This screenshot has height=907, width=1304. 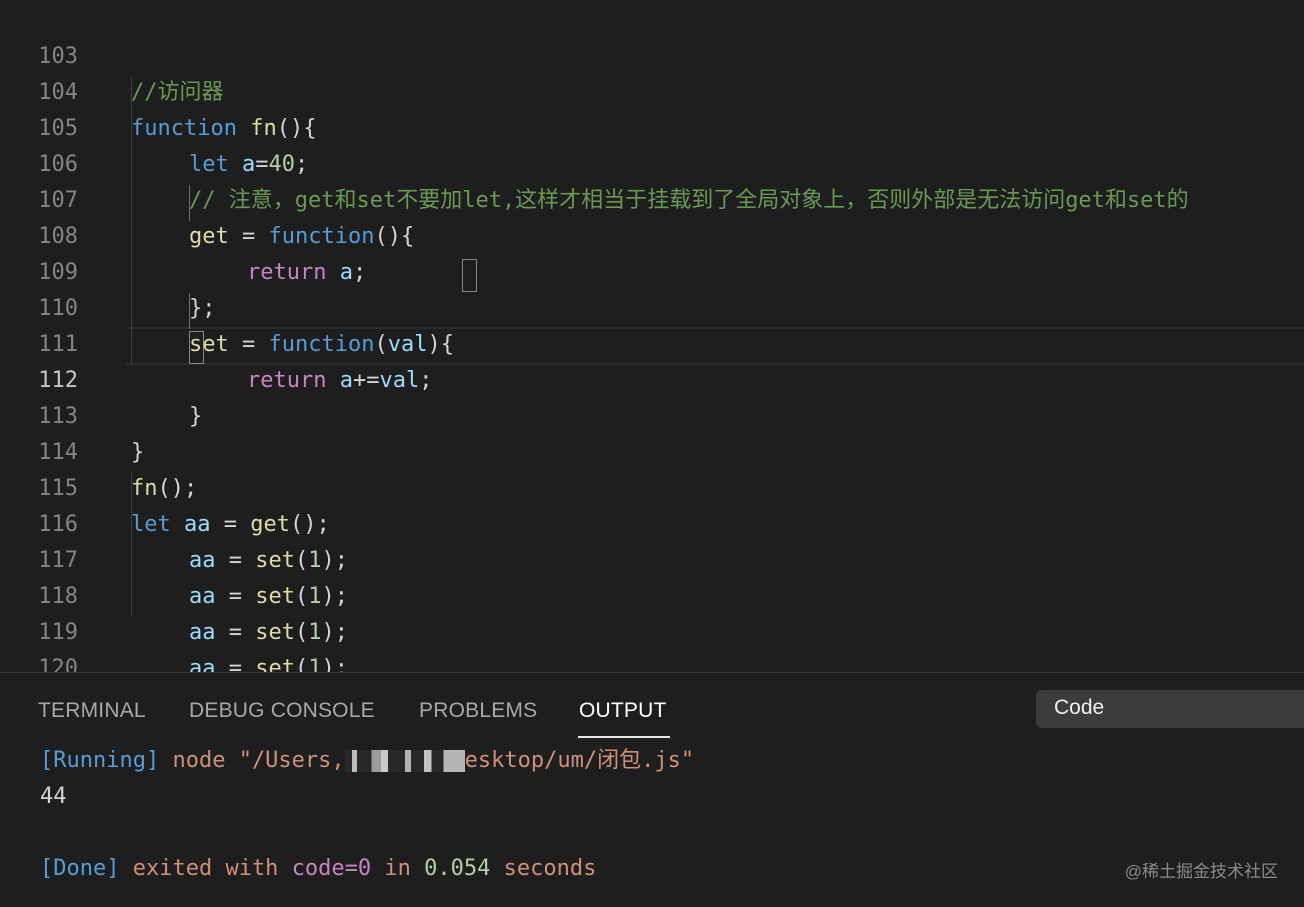 What do you see at coordinates (652, 306) in the screenshot?
I see `code-line: 110 set = function(val){` at bounding box center [652, 306].